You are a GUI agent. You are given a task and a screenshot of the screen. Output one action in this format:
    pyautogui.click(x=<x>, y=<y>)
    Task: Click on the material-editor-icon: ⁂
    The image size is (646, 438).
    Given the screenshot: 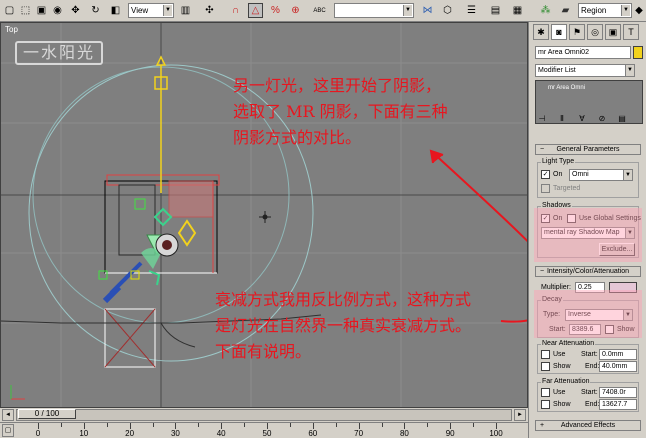 What is the action you would take?
    pyautogui.click(x=545, y=10)
    